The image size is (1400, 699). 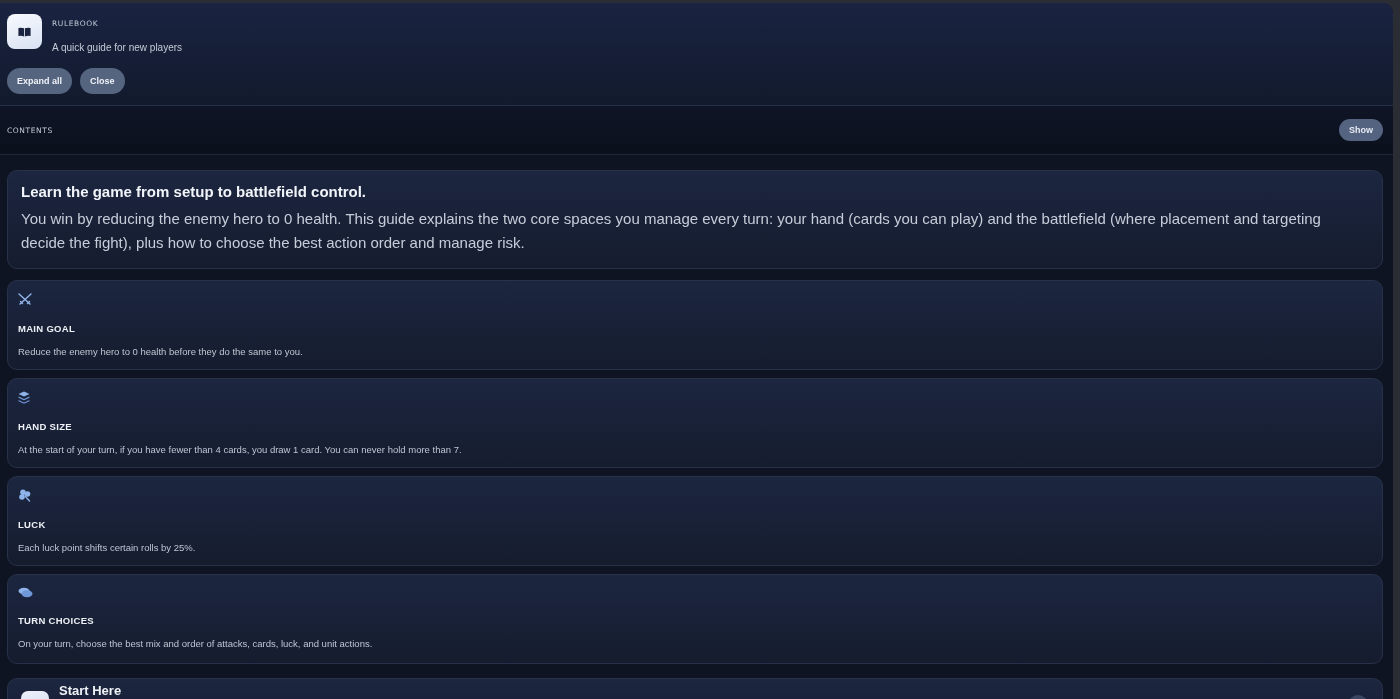 I want to click on rule-text: On your turn, choose the best mix and order of attacks, cards, luck, and unit actions., so click(x=195, y=644).